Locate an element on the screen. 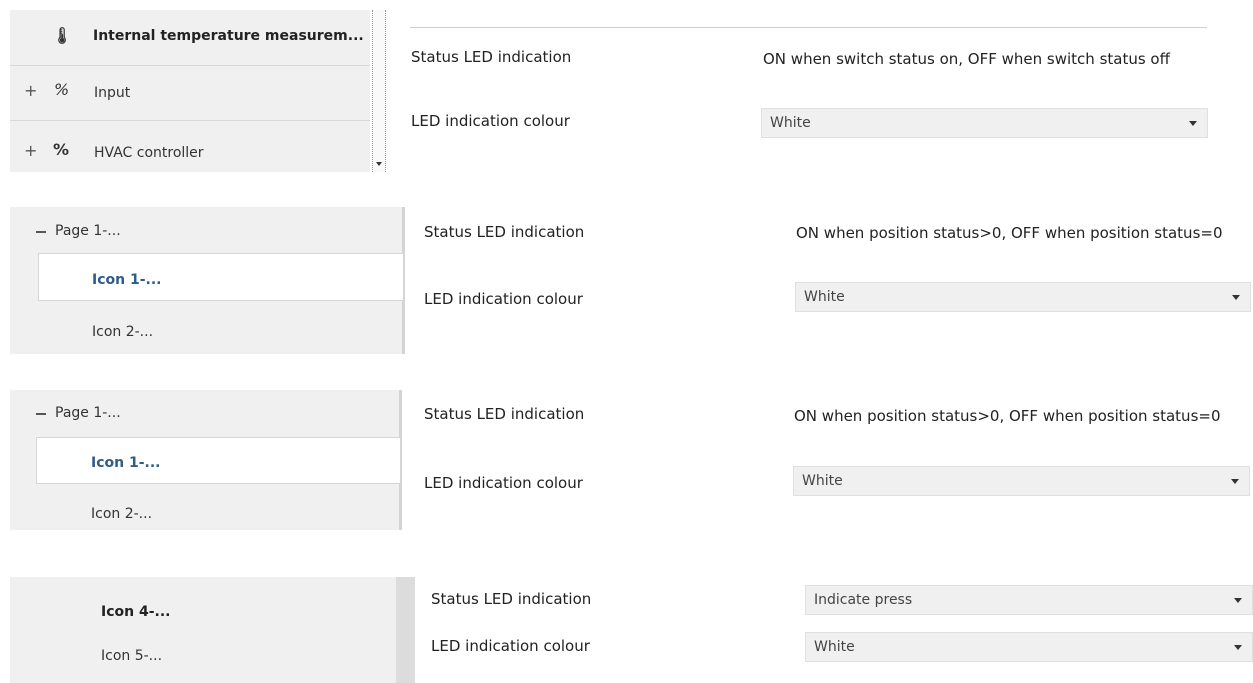 The height and width of the screenshot is (683, 1253). tree-item-hvac-controller: HVAC controller is located at coordinates (149, 153).